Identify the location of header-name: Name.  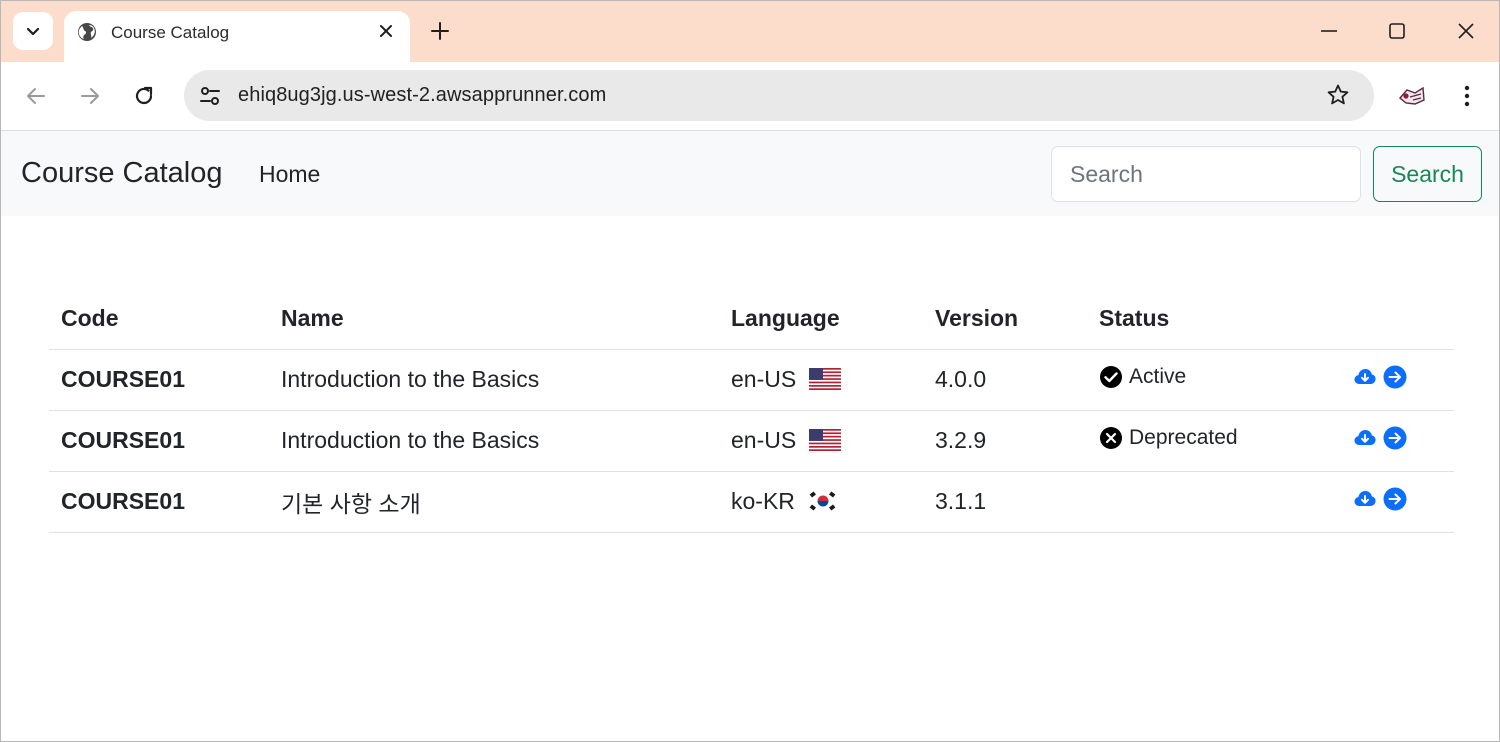
(494, 319).